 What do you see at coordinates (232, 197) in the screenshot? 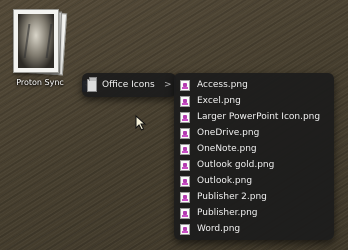
I see `submenu-item-label: Publisher 2.png` at bounding box center [232, 197].